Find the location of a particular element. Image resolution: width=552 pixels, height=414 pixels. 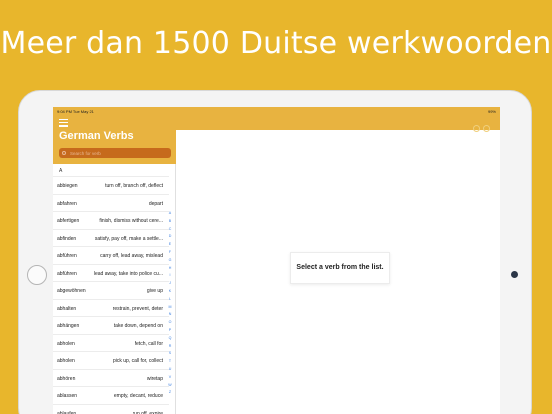

detail-toolbar is located at coordinates (482, 125).